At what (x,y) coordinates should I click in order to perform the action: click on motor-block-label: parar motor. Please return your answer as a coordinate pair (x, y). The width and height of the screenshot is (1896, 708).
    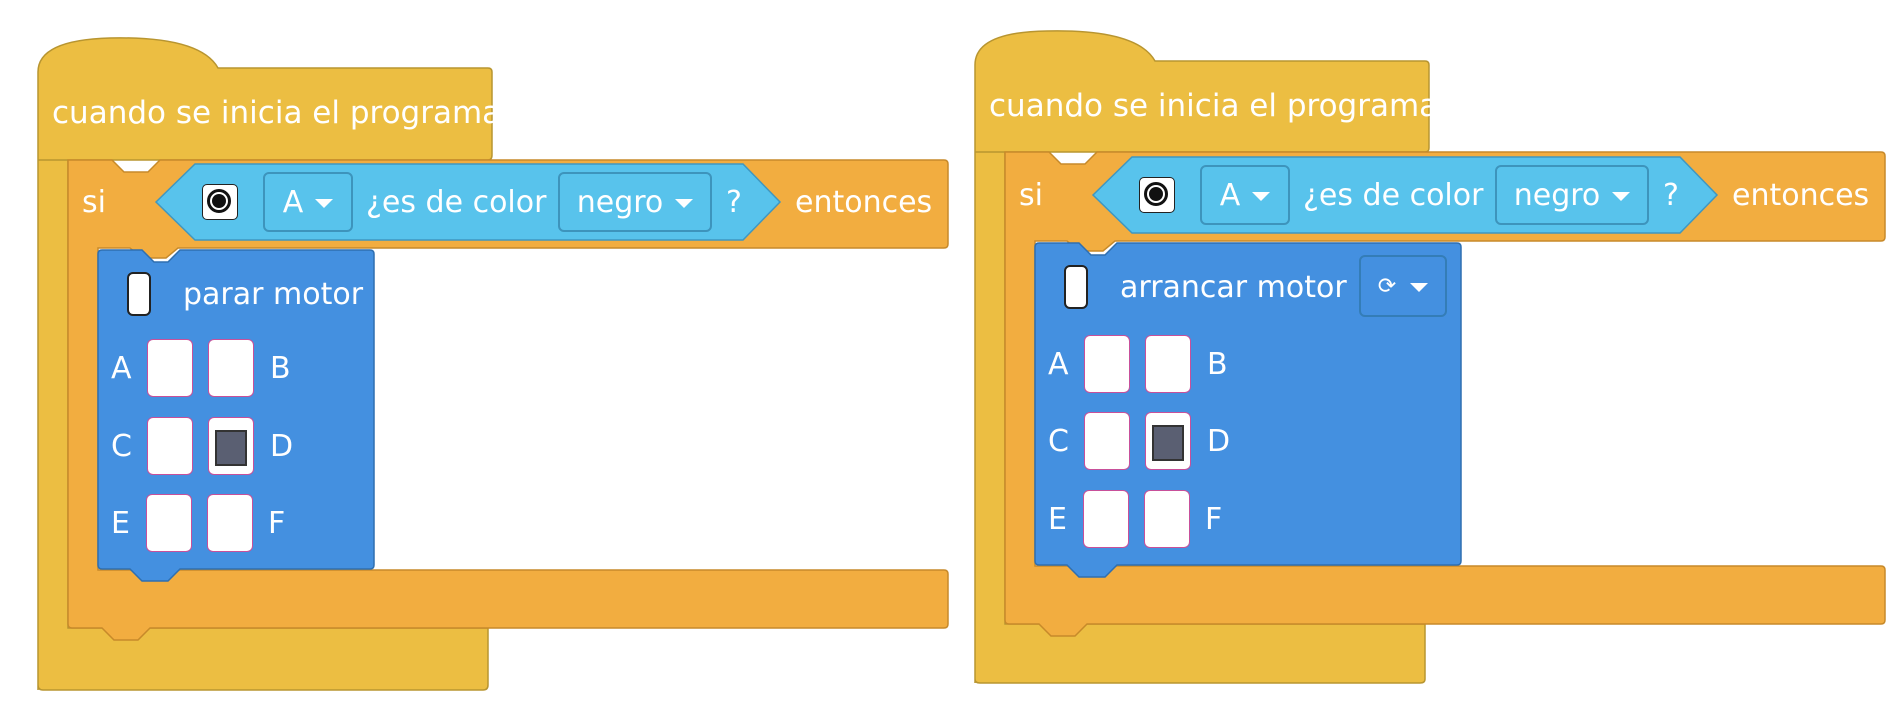
    Looking at the image, I should click on (273, 294).